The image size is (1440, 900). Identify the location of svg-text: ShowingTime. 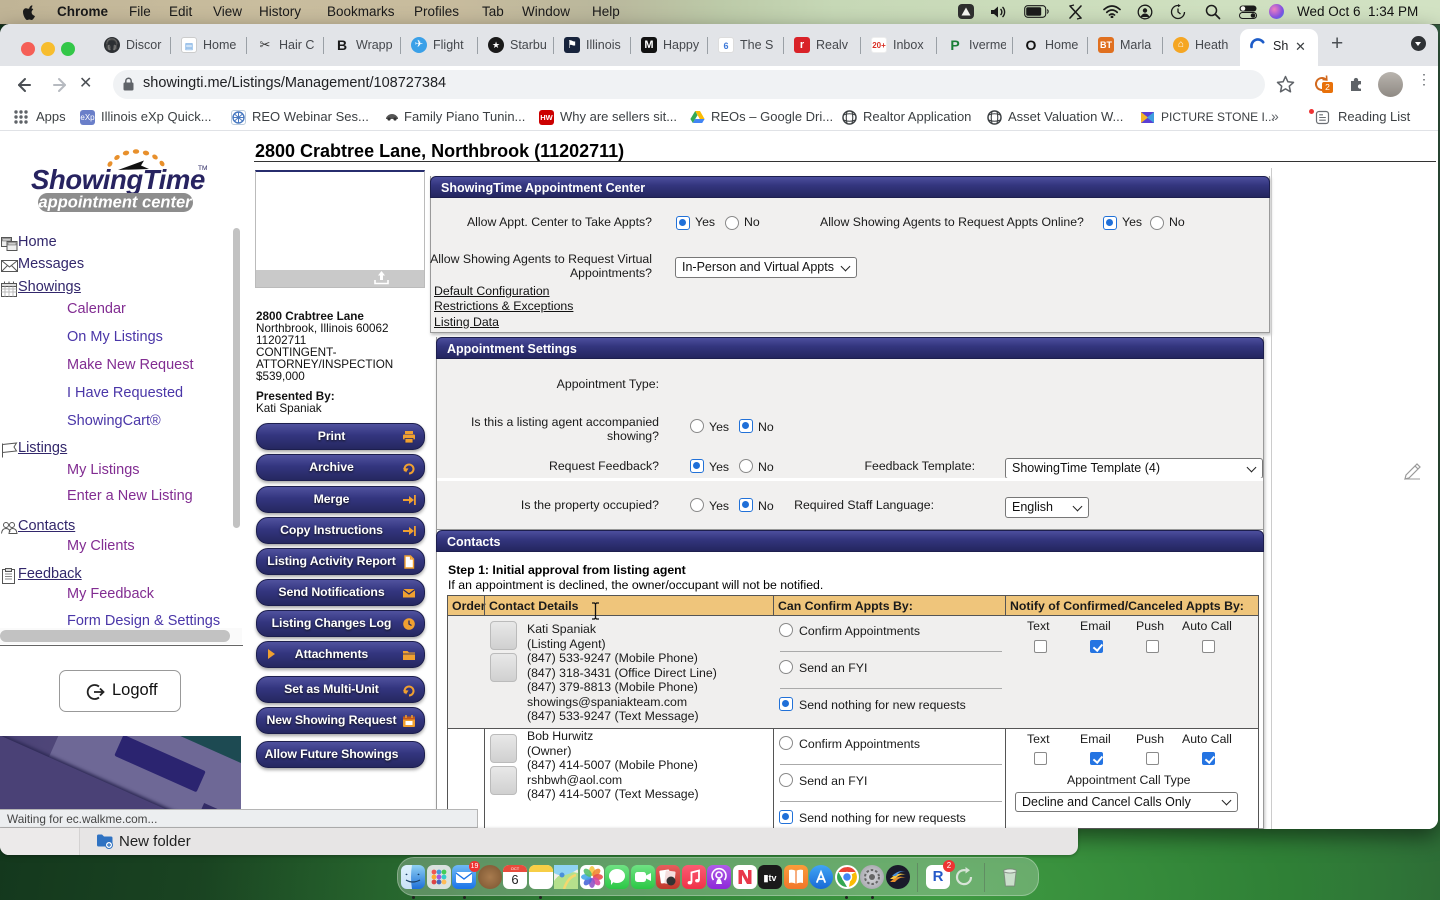
(118, 179).